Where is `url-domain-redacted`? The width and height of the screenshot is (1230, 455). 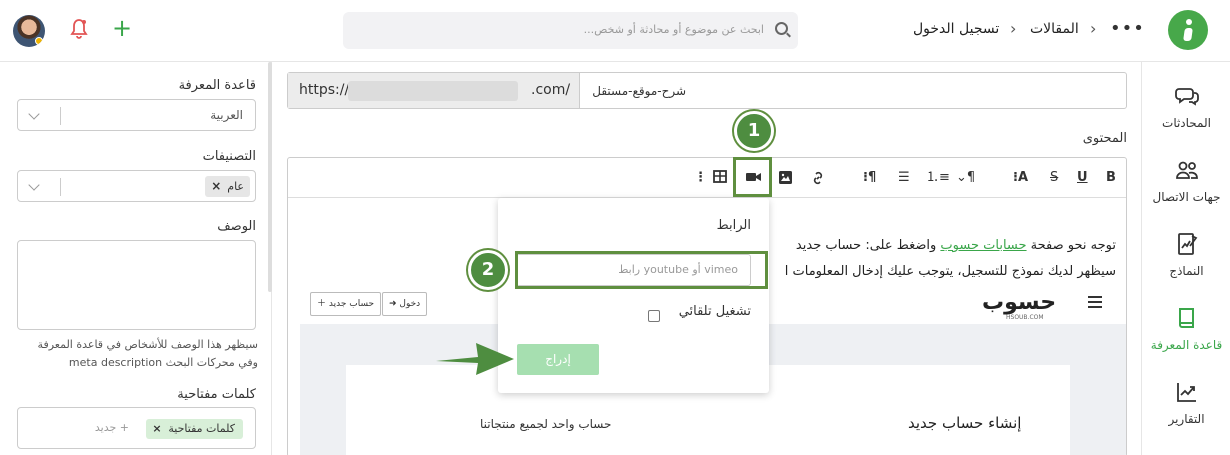
url-domain-redacted is located at coordinates (433, 91).